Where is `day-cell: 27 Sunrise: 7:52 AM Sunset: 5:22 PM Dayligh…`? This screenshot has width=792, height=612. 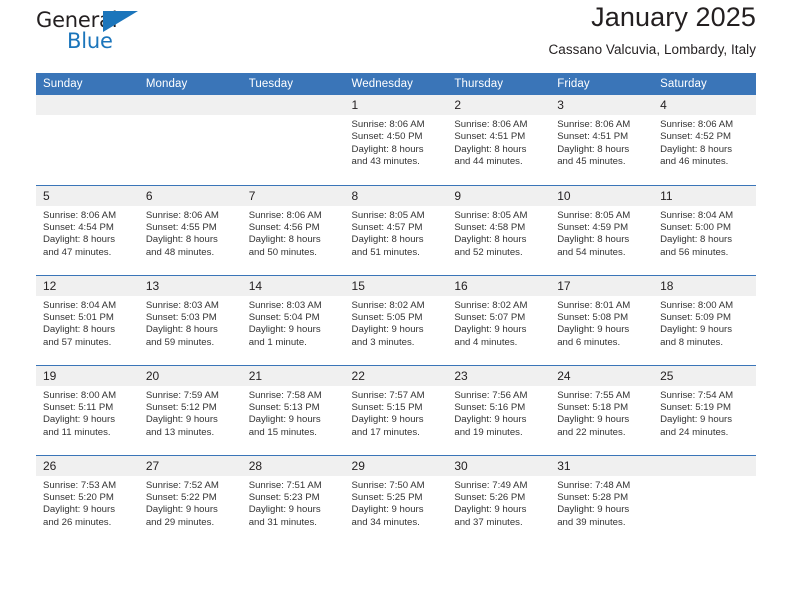
day-cell: 27 Sunrise: 7:52 AM Sunset: 5:22 PM Dayligh… is located at coordinates (190, 499).